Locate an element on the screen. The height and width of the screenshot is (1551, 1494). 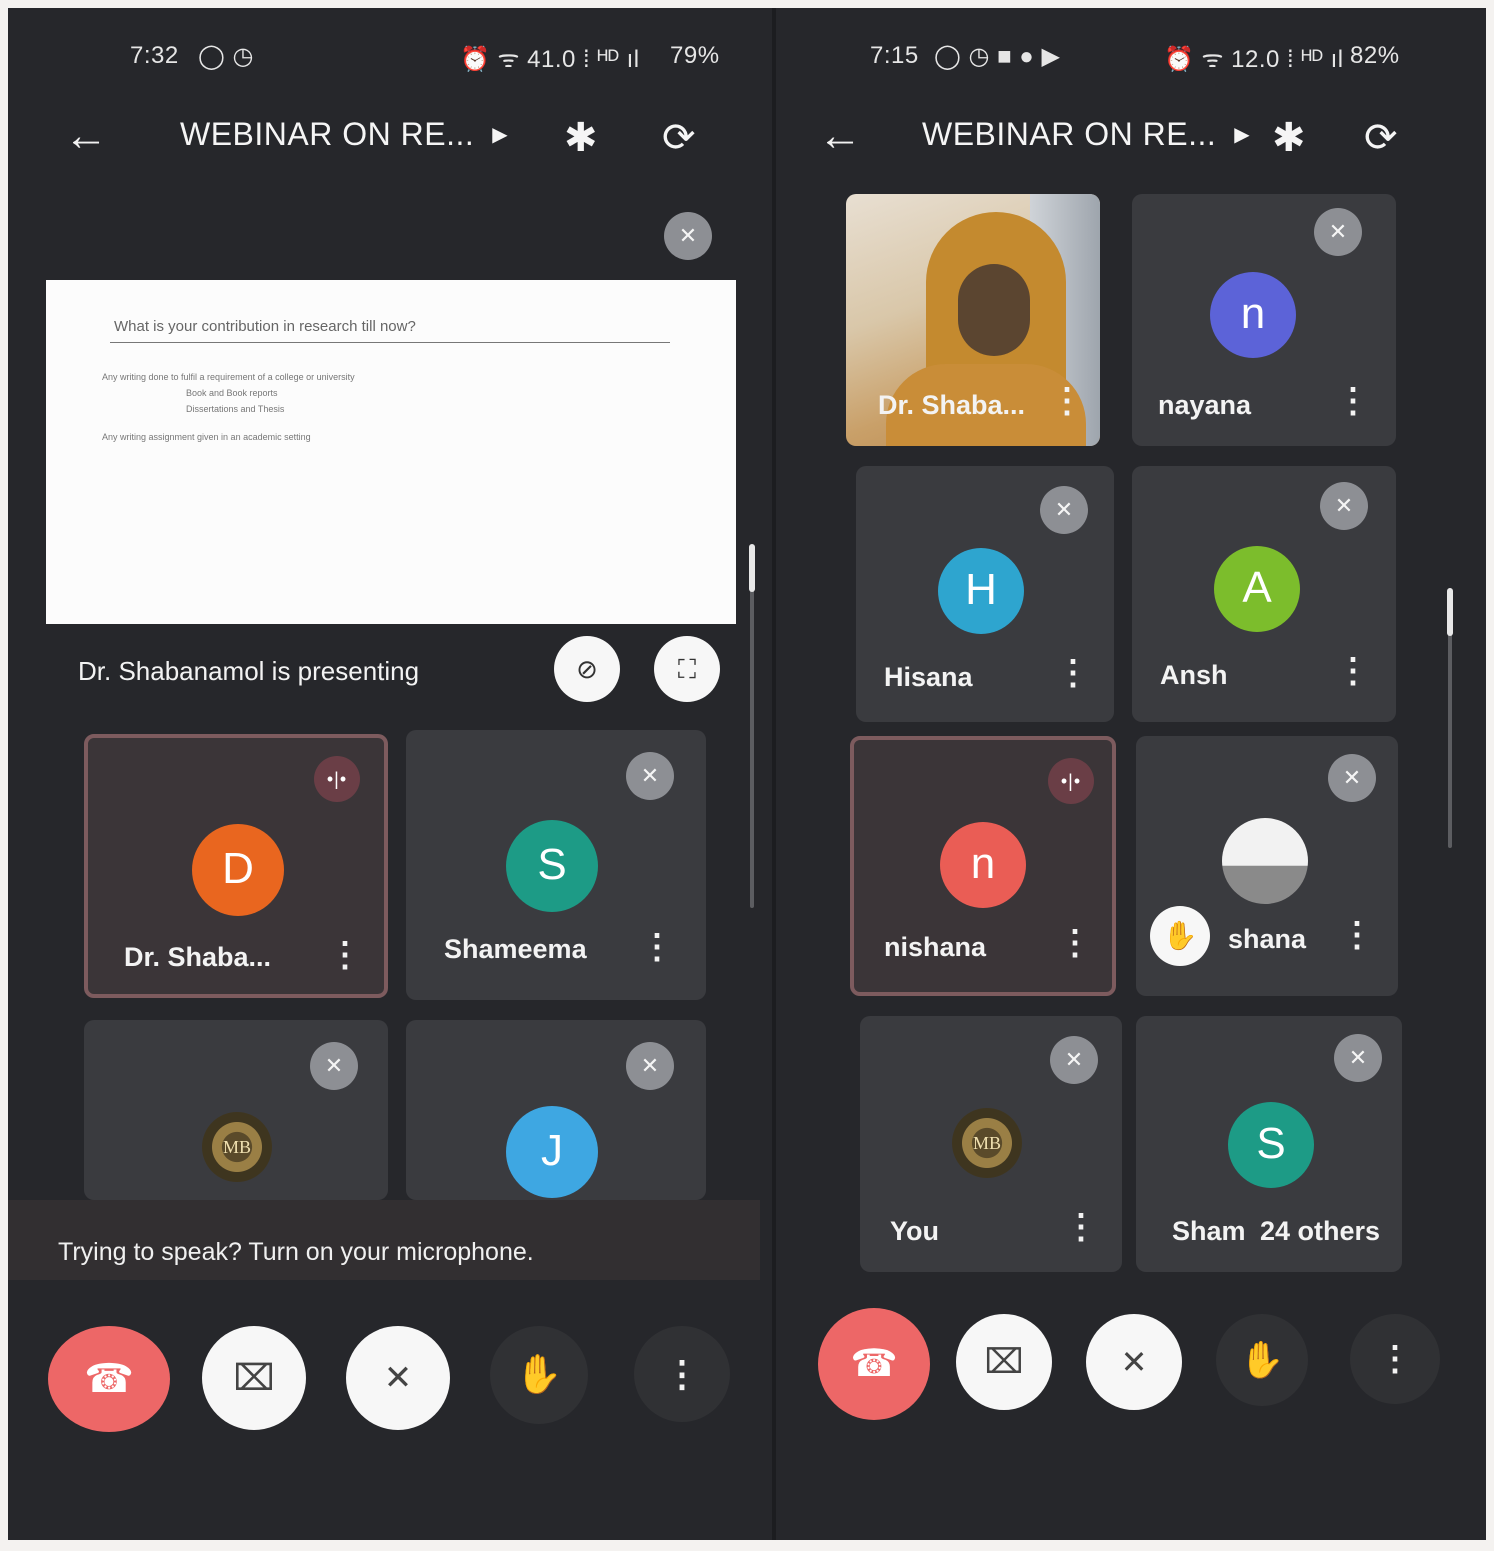
participant-tile-others: ✕ S Sham 24 others is located at coordinates (1269, 1144).